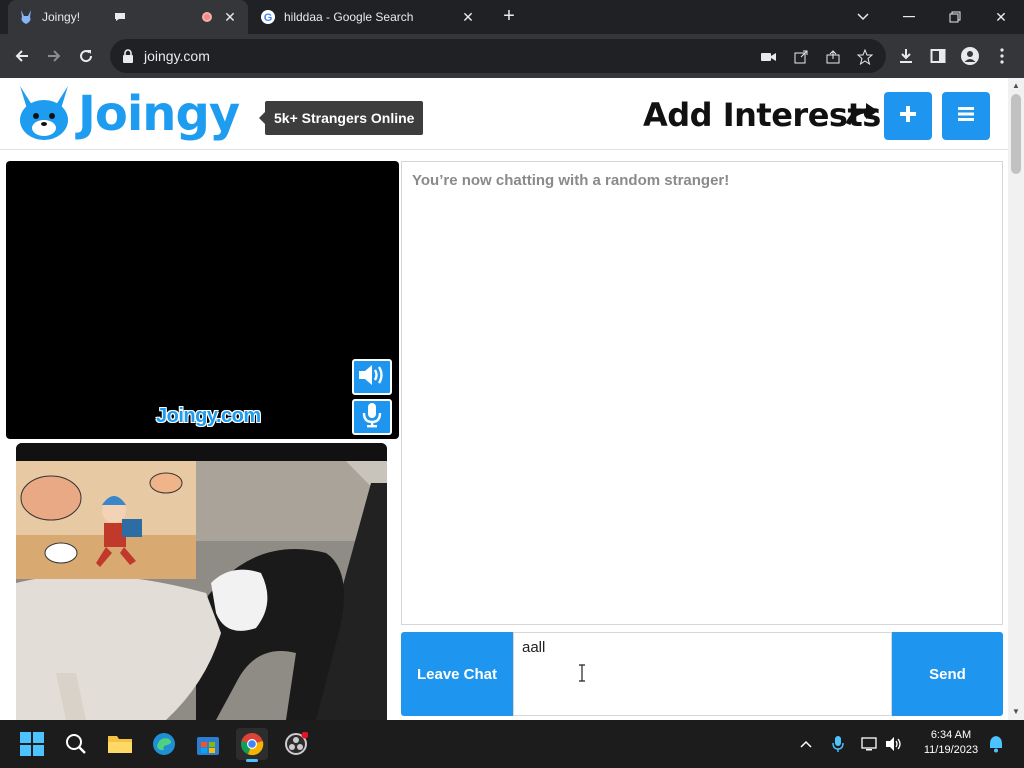  I want to click on tab-google-search: G hilddaa - Google Search ✕, so click(368, 17).